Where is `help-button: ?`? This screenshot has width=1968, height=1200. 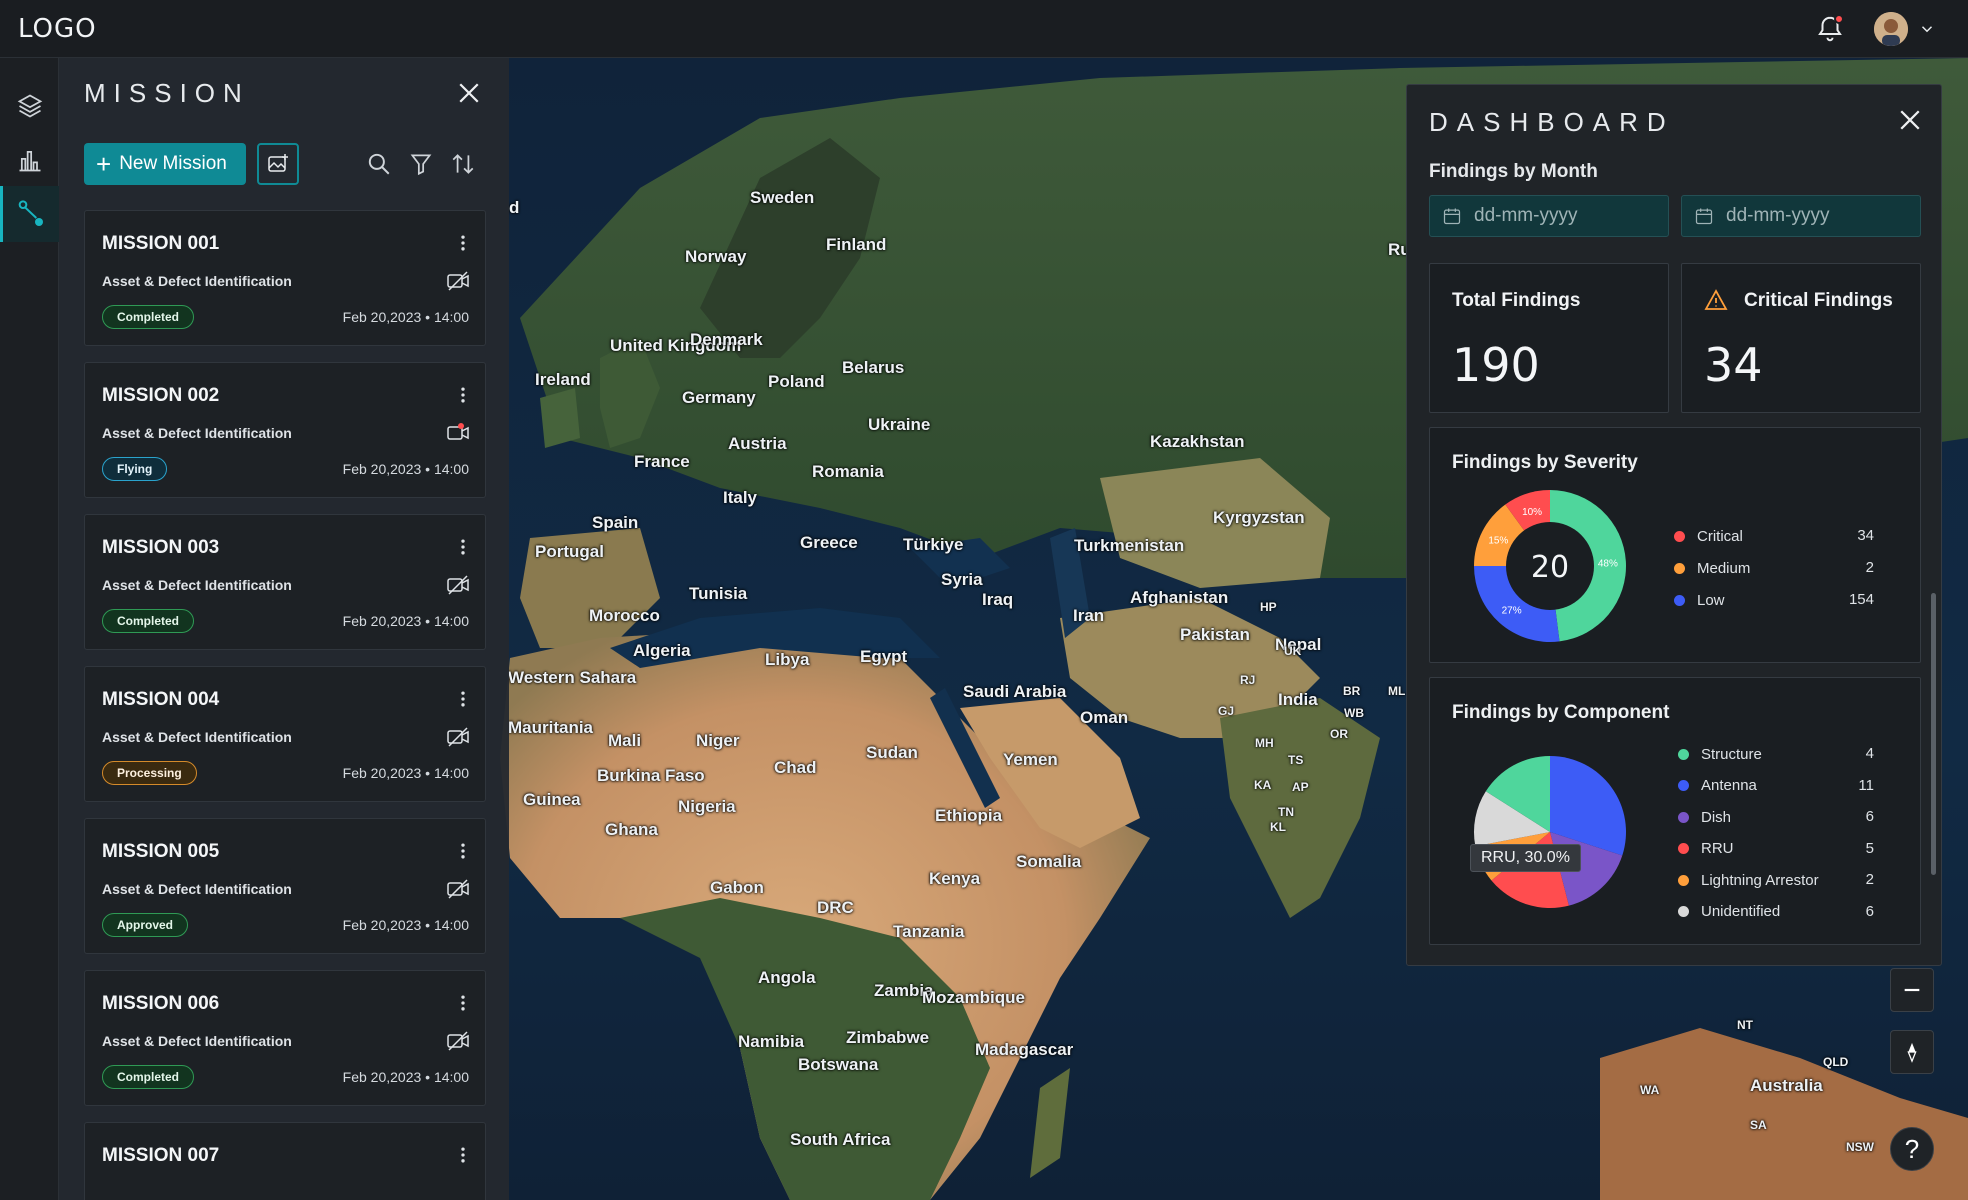 help-button: ? is located at coordinates (1912, 1149).